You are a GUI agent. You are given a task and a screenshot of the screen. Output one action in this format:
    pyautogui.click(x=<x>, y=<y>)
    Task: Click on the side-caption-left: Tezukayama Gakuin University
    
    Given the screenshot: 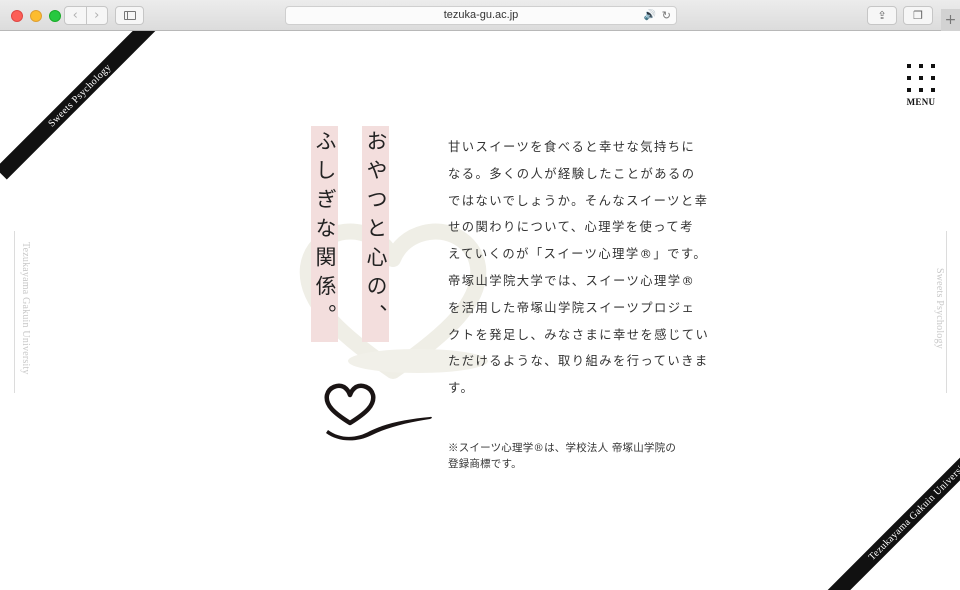 What is the action you would take?
    pyautogui.click(x=25, y=308)
    